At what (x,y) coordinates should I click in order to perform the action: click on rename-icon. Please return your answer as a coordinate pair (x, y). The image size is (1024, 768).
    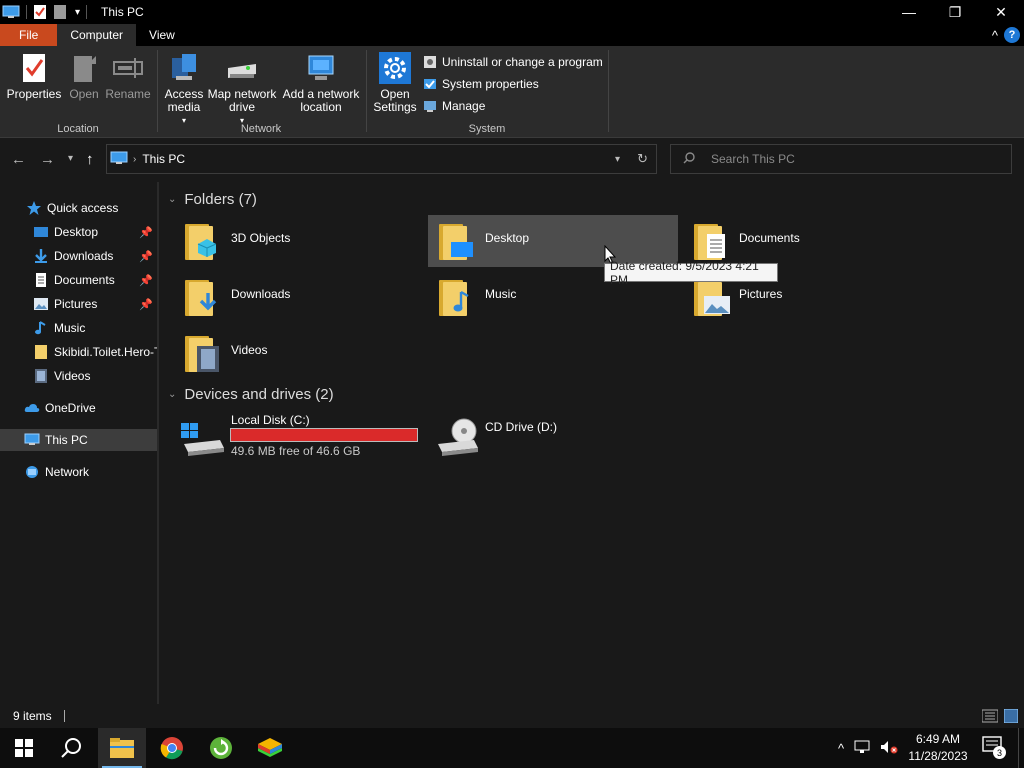
    Looking at the image, I should click on (128, 68).